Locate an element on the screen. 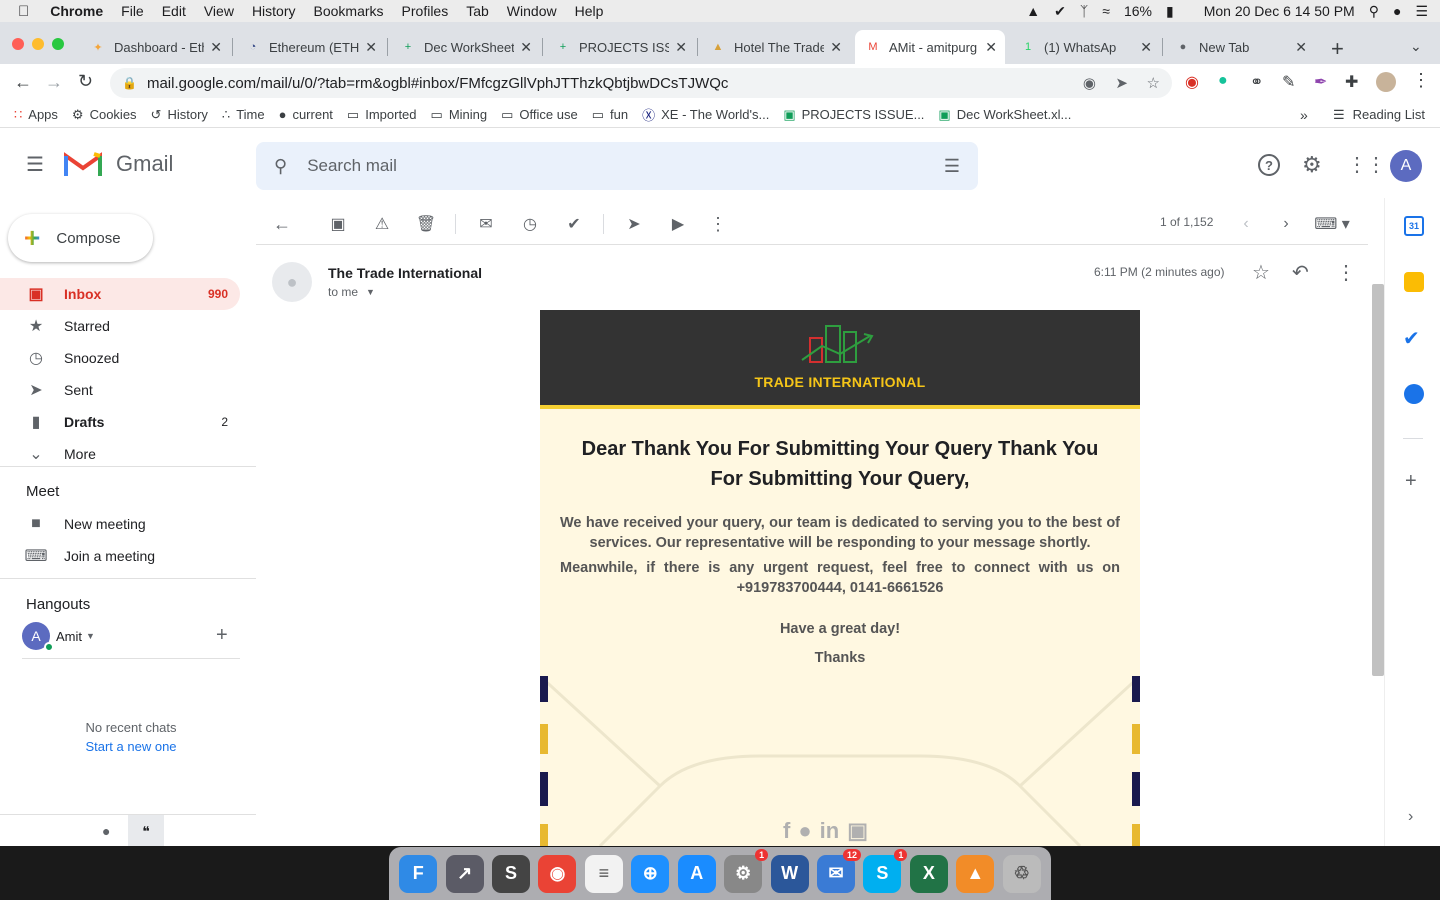 The image size is (1440, 900). report-spam-icon: ⚠ is located at coordinates (382, 224).